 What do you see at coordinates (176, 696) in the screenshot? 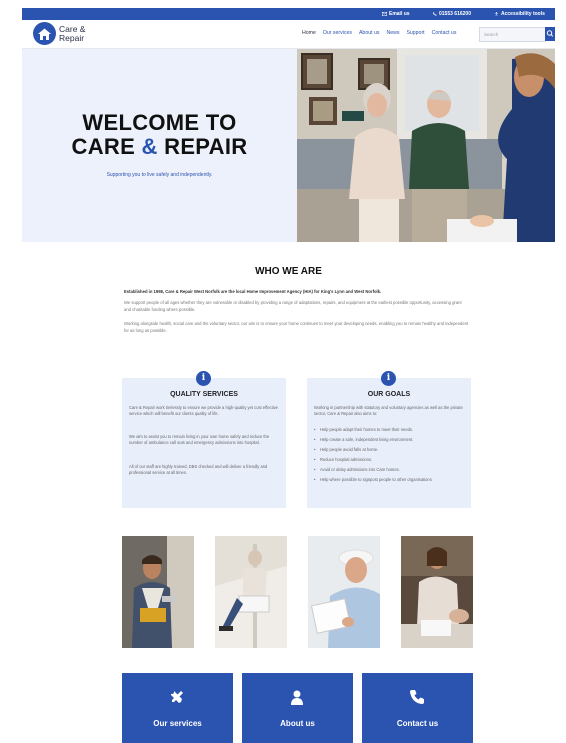
I see `tools-icon` at bounding box center [176, 696].